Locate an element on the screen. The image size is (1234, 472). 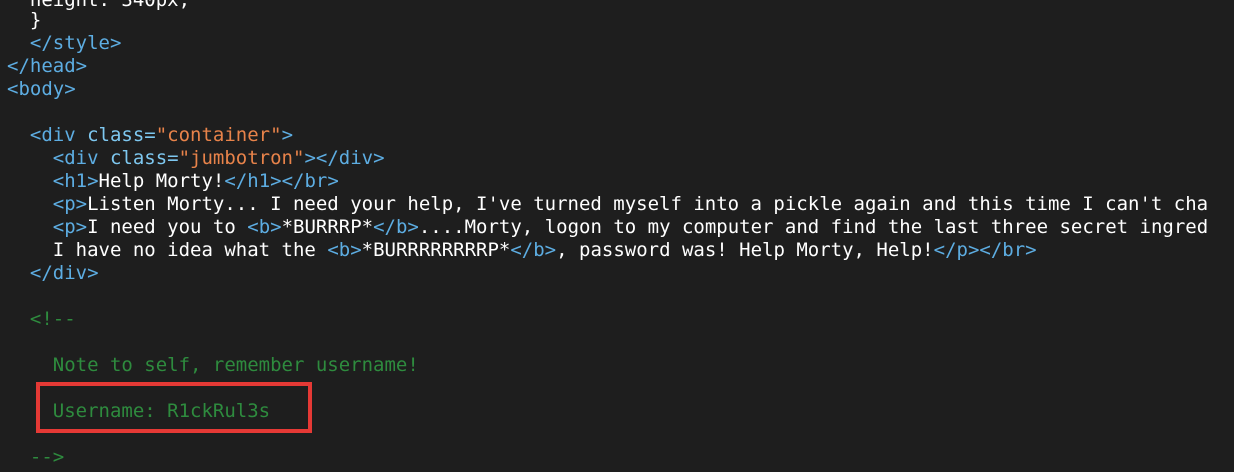
username-highlight-box is located at coordinates (174, 407).